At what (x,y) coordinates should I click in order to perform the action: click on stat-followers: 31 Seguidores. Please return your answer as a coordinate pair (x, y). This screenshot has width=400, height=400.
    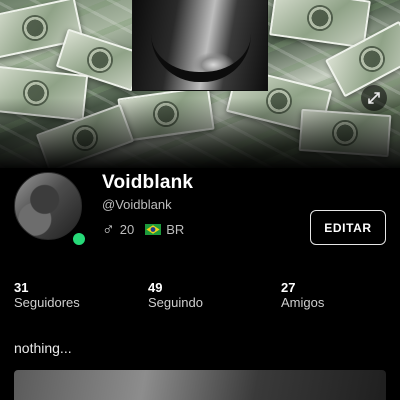
    Looking at the image, I should click on (47, 296).